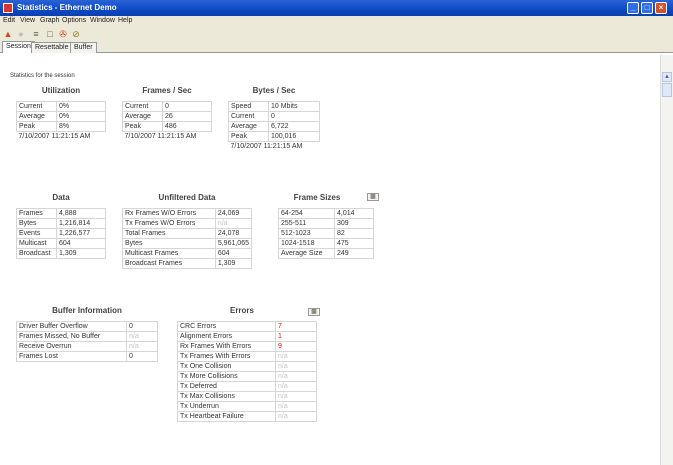 The height and width of the screenshot is (465, 673). I want to click on table-cell: Speed, so click(248, 106).